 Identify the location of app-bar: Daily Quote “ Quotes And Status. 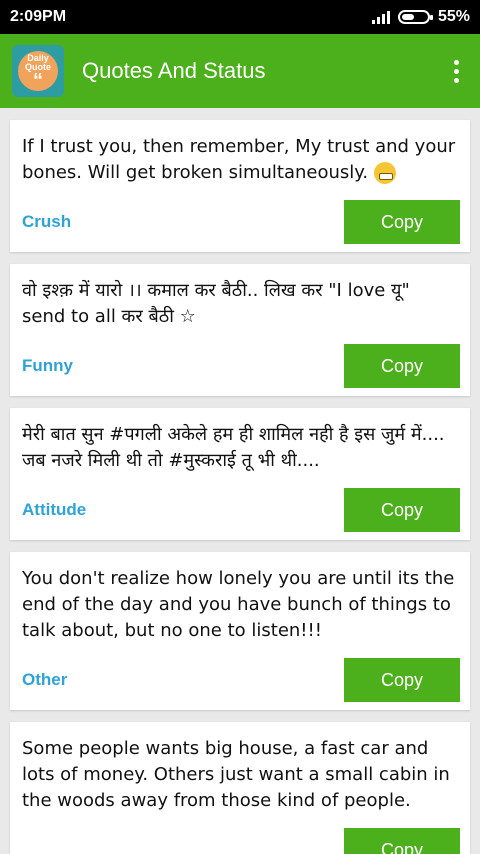
(240, 71).